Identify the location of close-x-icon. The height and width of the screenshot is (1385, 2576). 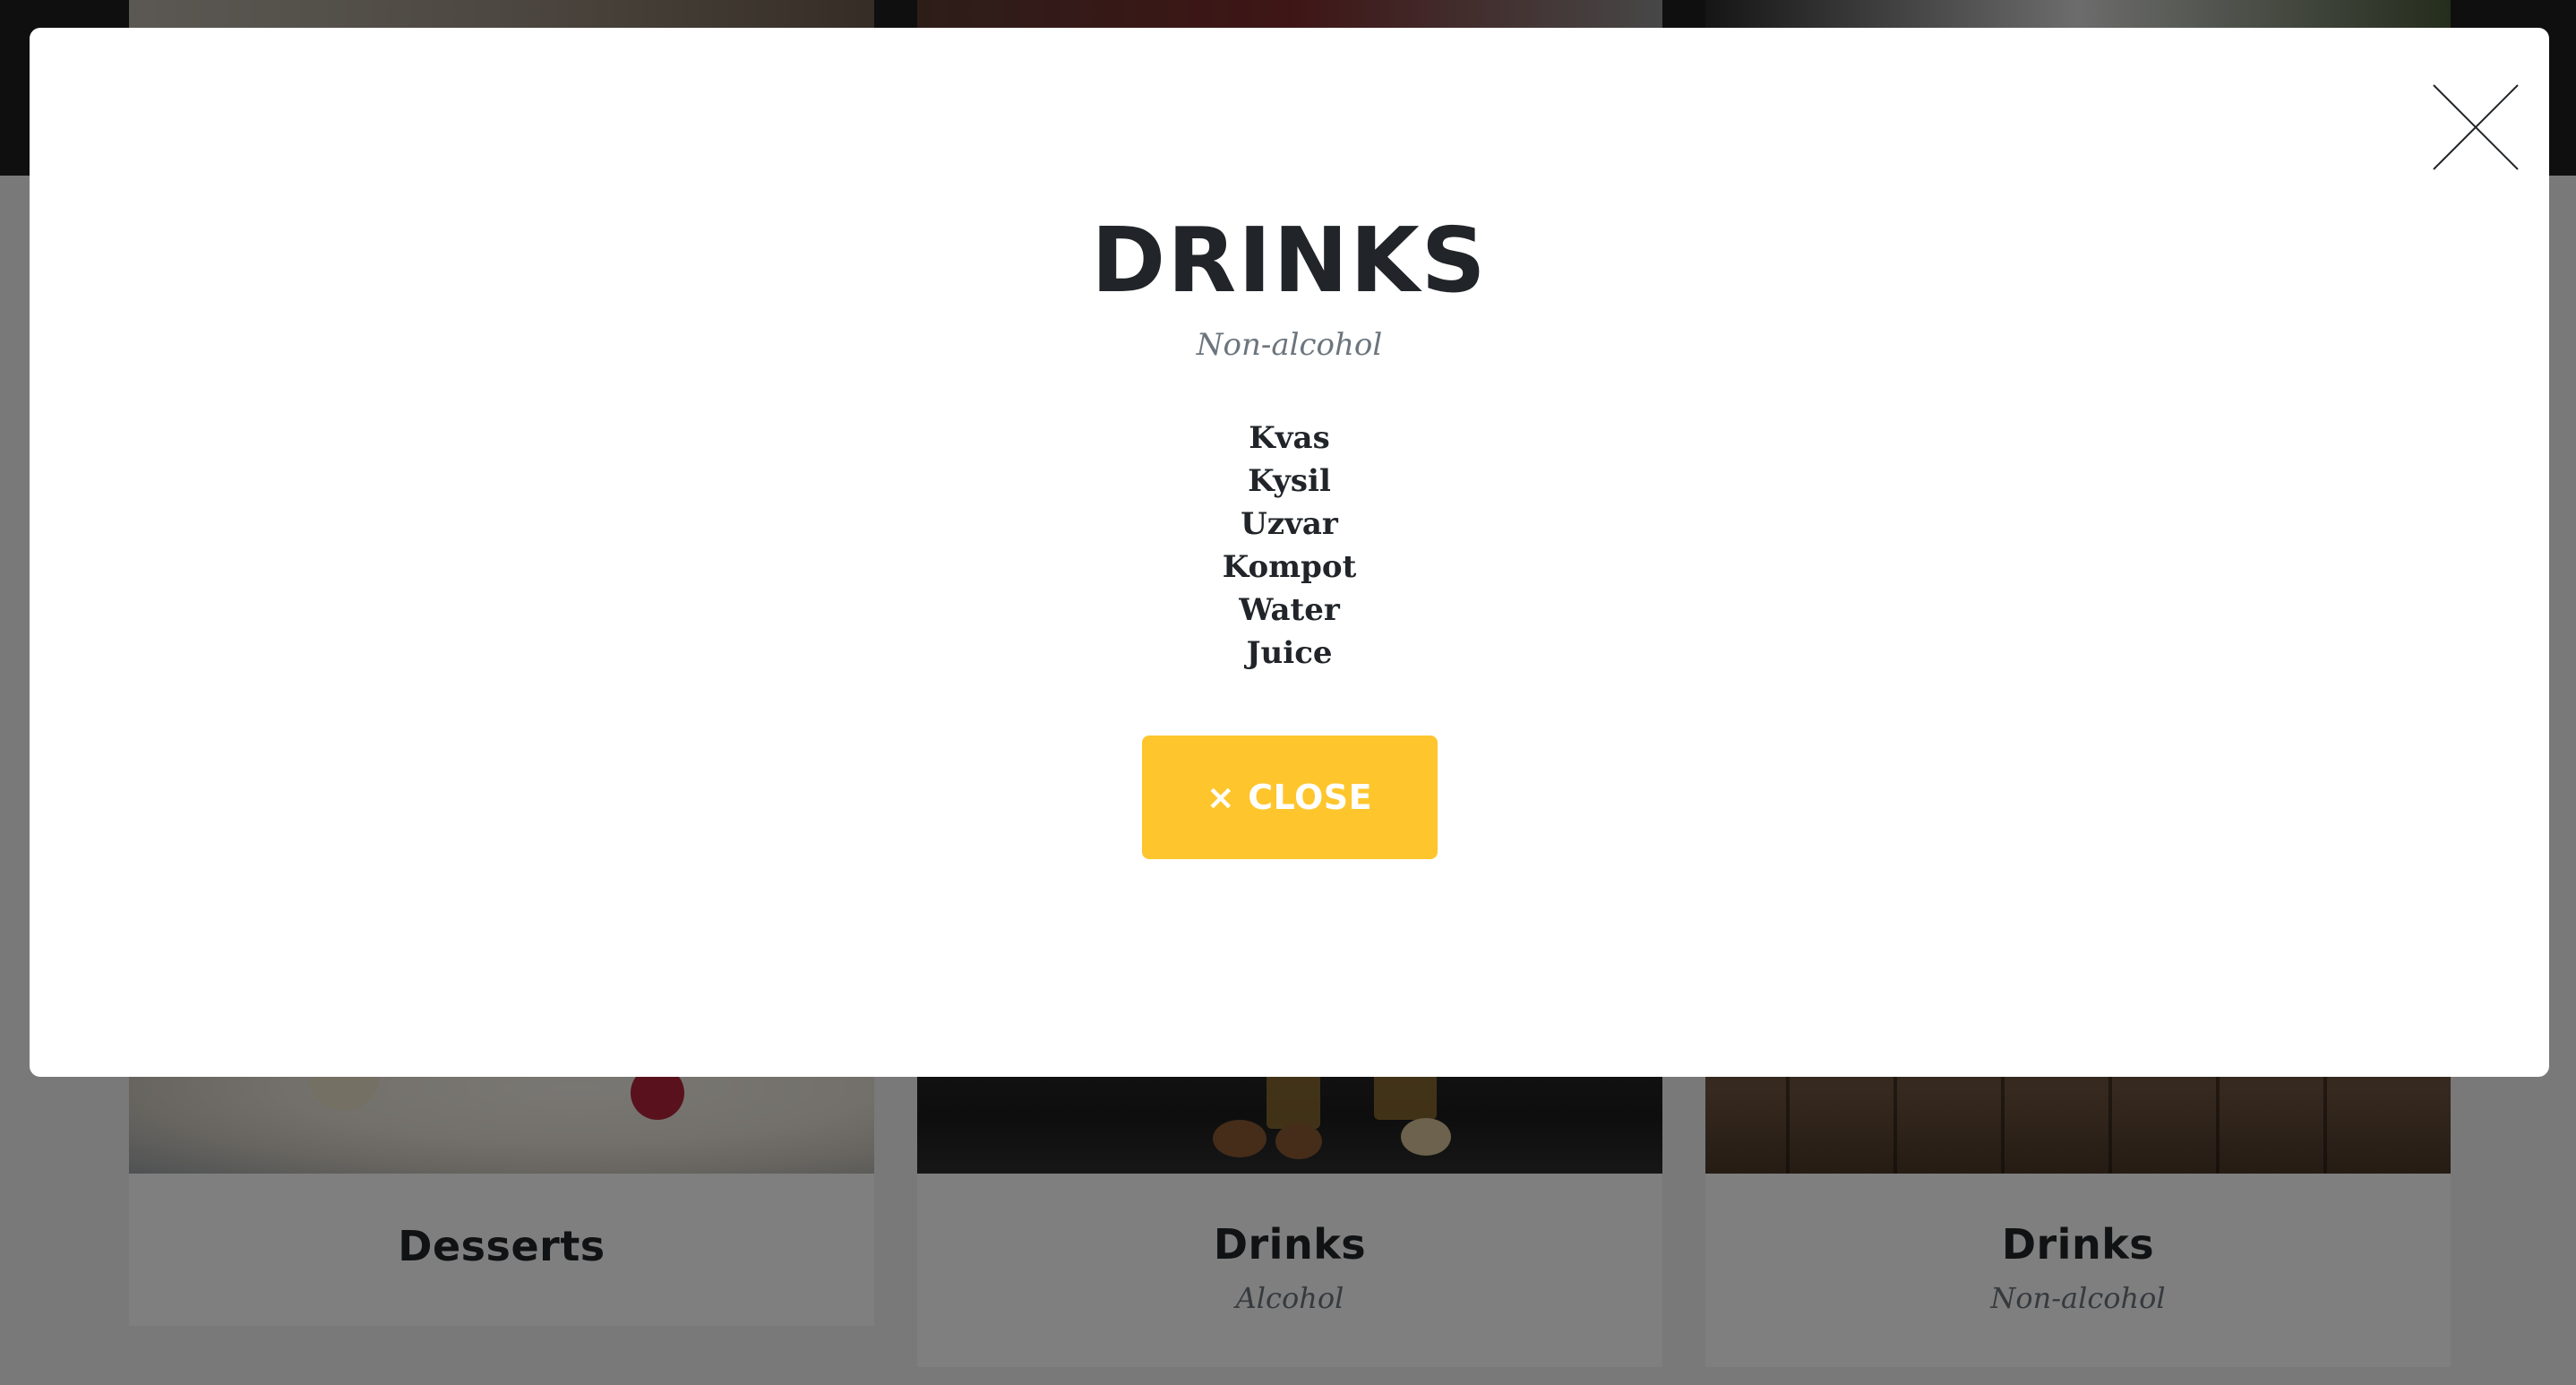
(2475, 127).